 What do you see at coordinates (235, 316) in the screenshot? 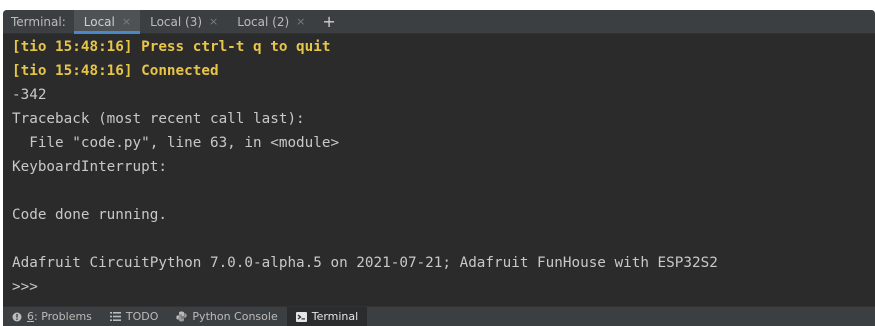
I see `python-console-label: Python Console` at bounding box center [235, 316].